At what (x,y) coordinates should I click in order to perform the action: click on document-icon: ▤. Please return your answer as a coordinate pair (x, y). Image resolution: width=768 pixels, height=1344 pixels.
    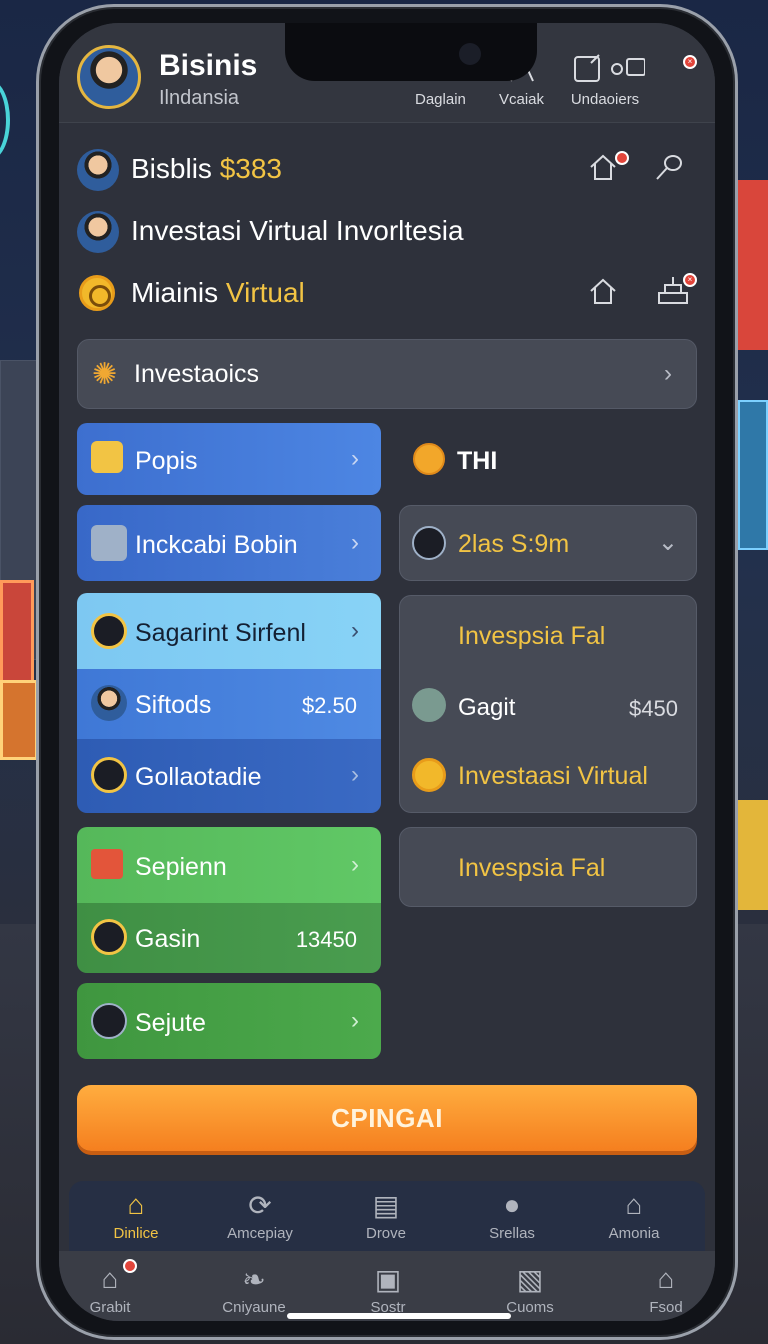
    Looking at the image, I should click on (386, 1205).